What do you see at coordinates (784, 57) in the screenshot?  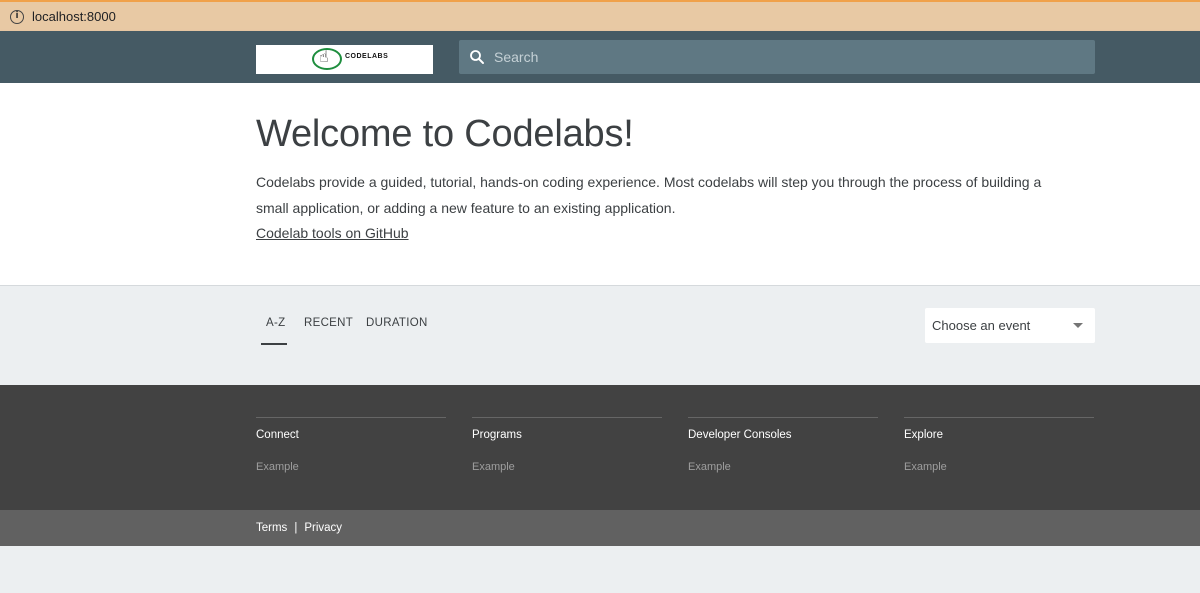 I see `search-input` at bounding box center [784, 57].